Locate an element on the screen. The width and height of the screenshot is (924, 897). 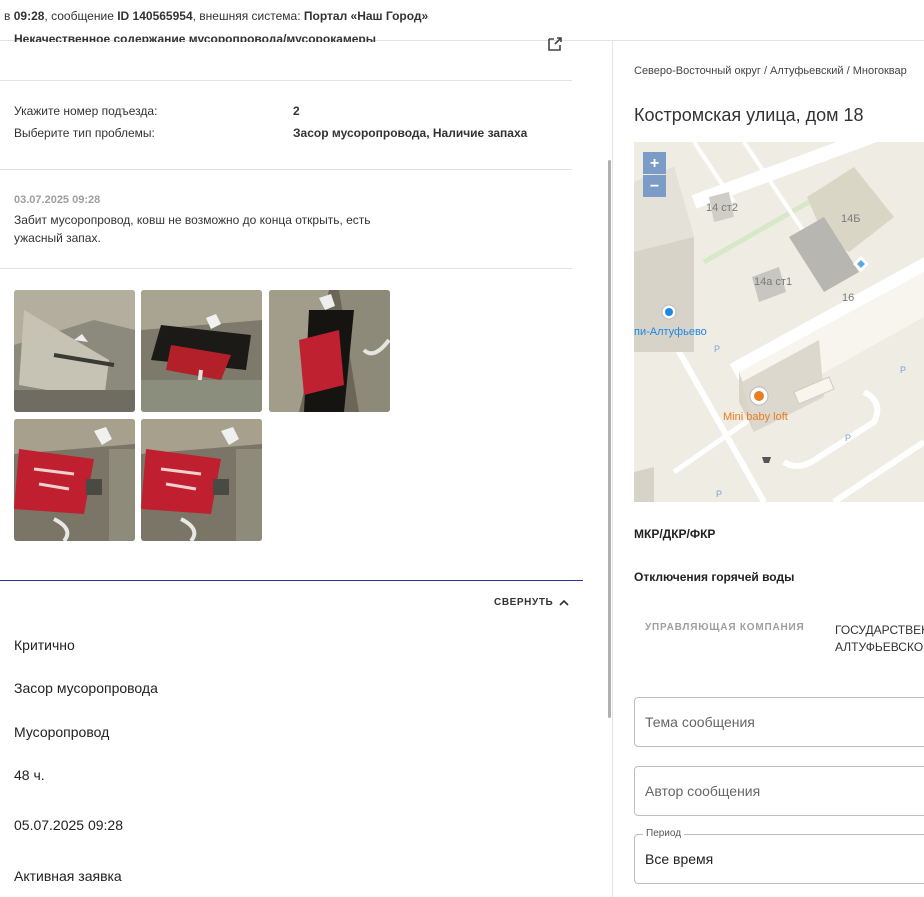
collapse-button: СВЕРНУТЬ is located at coordinates (531, 602).